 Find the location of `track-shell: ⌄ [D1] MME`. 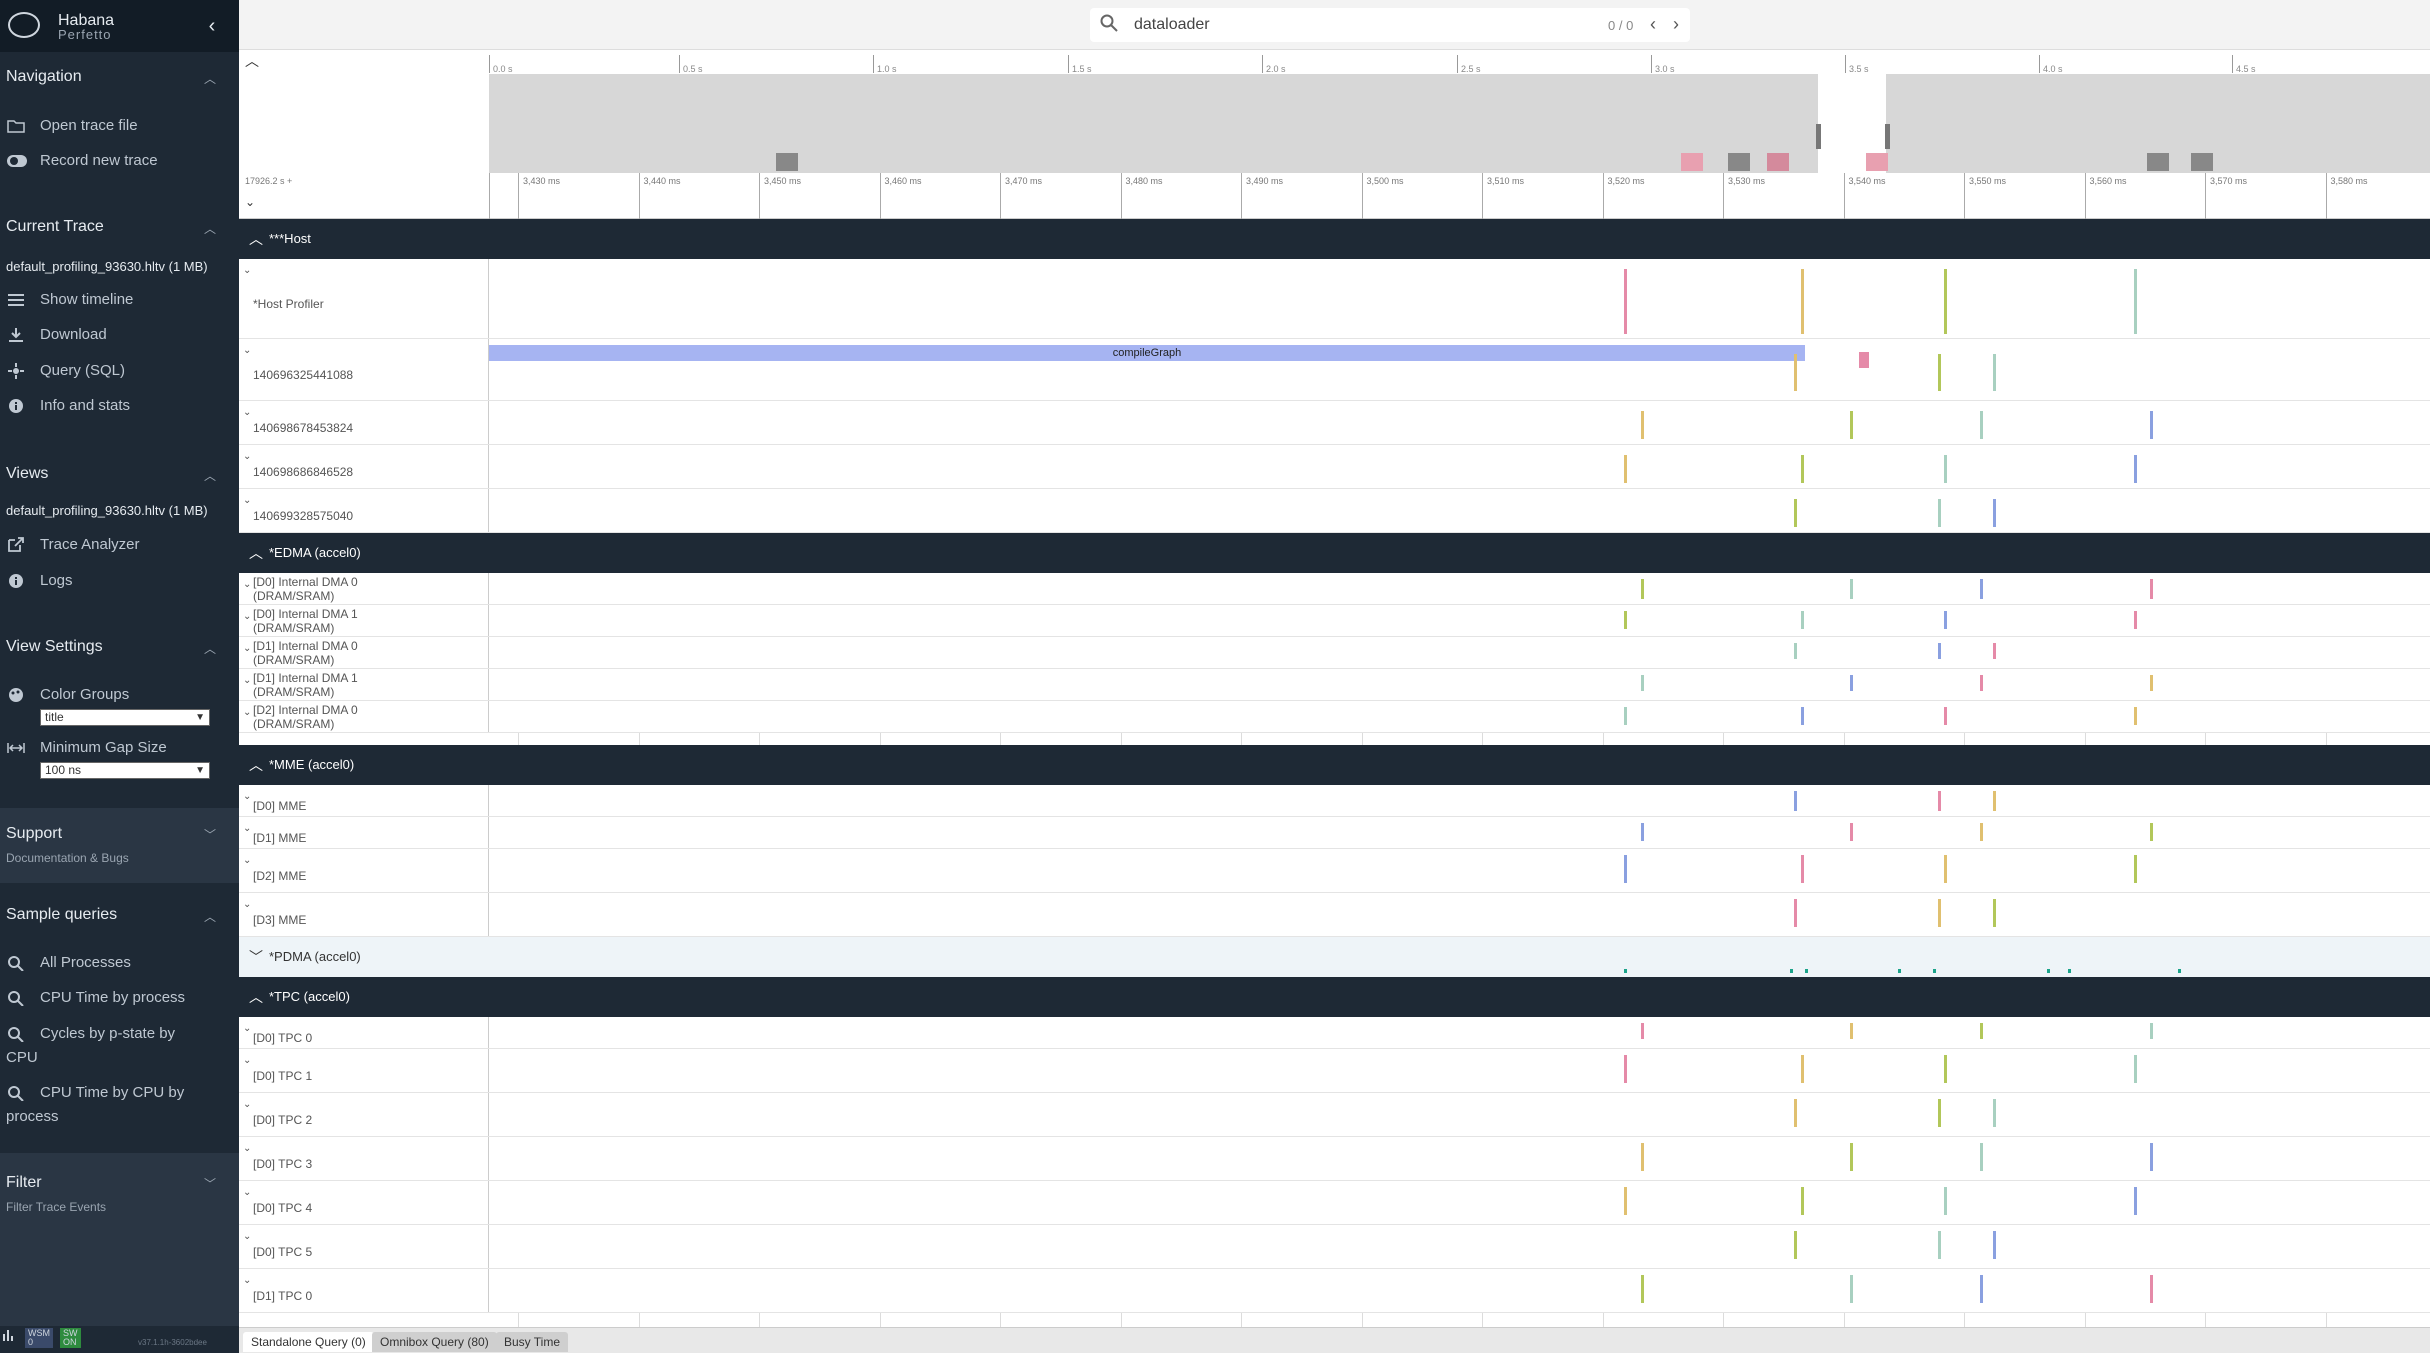

track-shell: ⌄ [D1] MME is located at coordinates (364, 832).